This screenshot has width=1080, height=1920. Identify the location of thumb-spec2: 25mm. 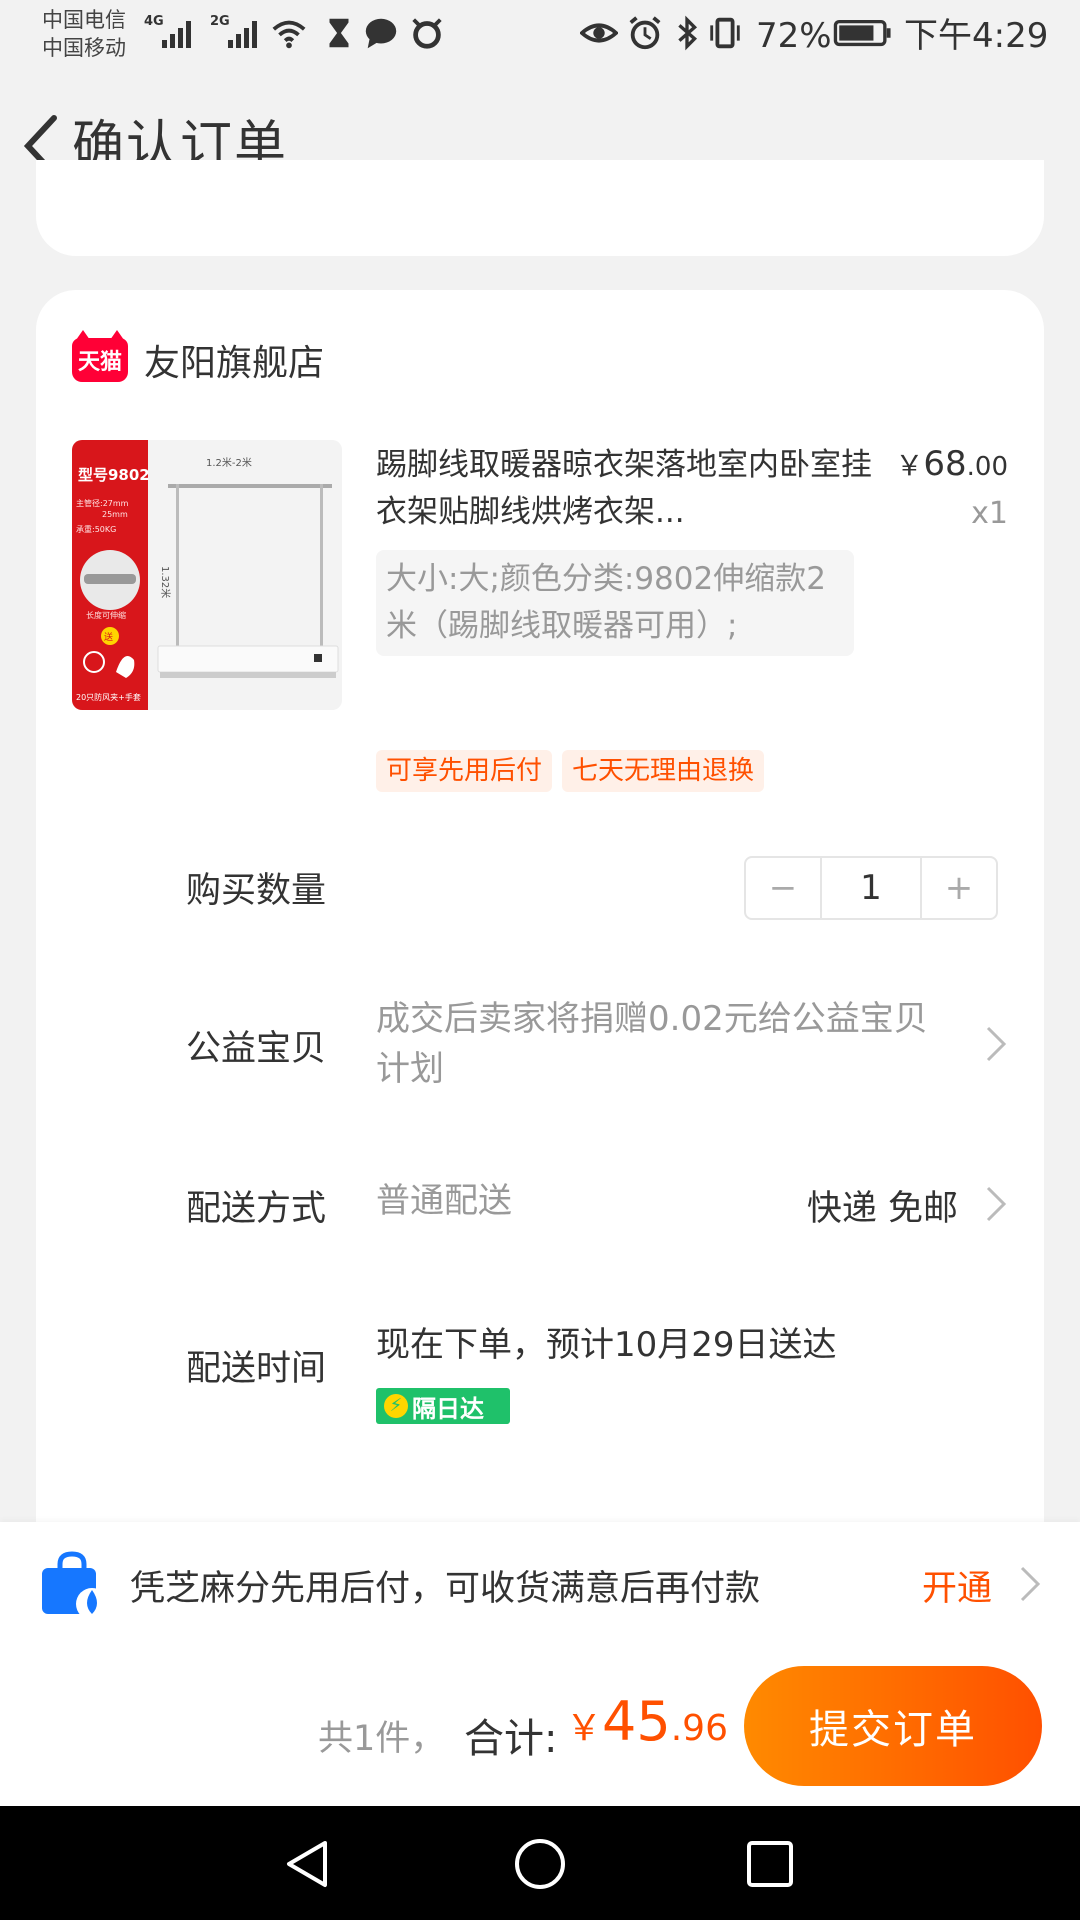
(115, 514).